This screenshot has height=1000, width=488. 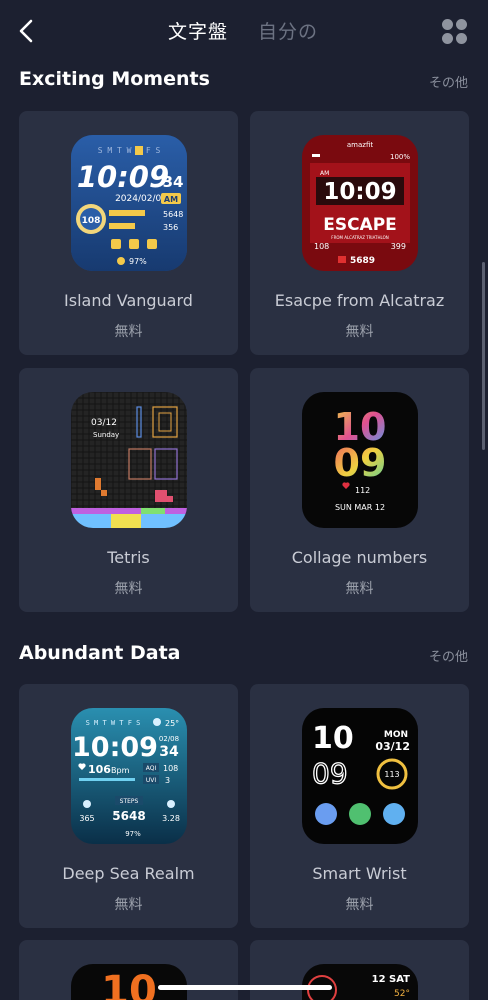 What do you see at coordinates (129, 801) in the screenshot?
I see `steps-label: STEPS` at bounding box center [129, 801].